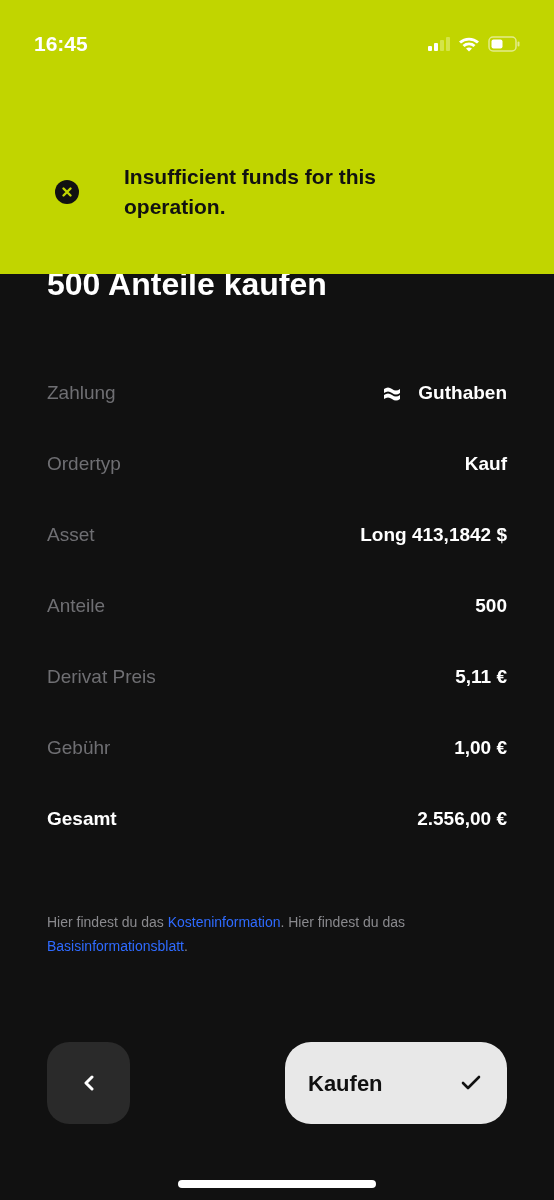 This screenshot has height=1200, width=554. What do you see at coordinates (462, 393) in the screenshot?
I see `row-value: Guthaben` at bounding box center [462, 393].